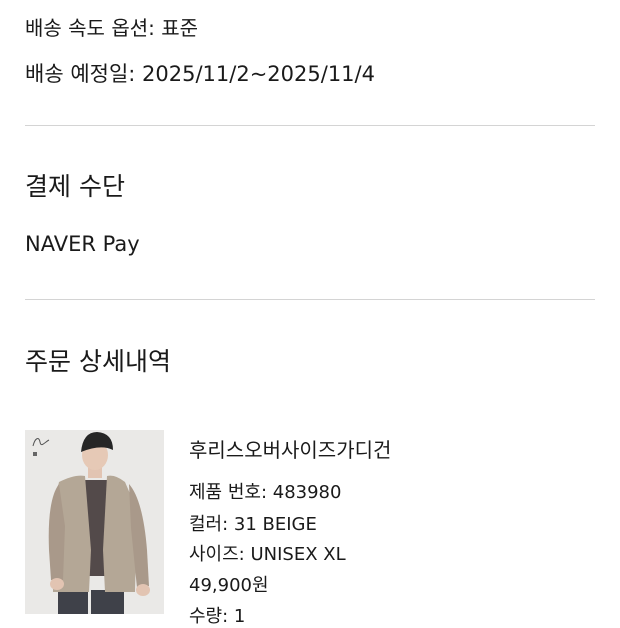 The width and height of the screenshot is (620, 628). I want to click on shipping-expected-date: 배송 예정일: 2025/11/2~2025/11/4, so click(200, 74).